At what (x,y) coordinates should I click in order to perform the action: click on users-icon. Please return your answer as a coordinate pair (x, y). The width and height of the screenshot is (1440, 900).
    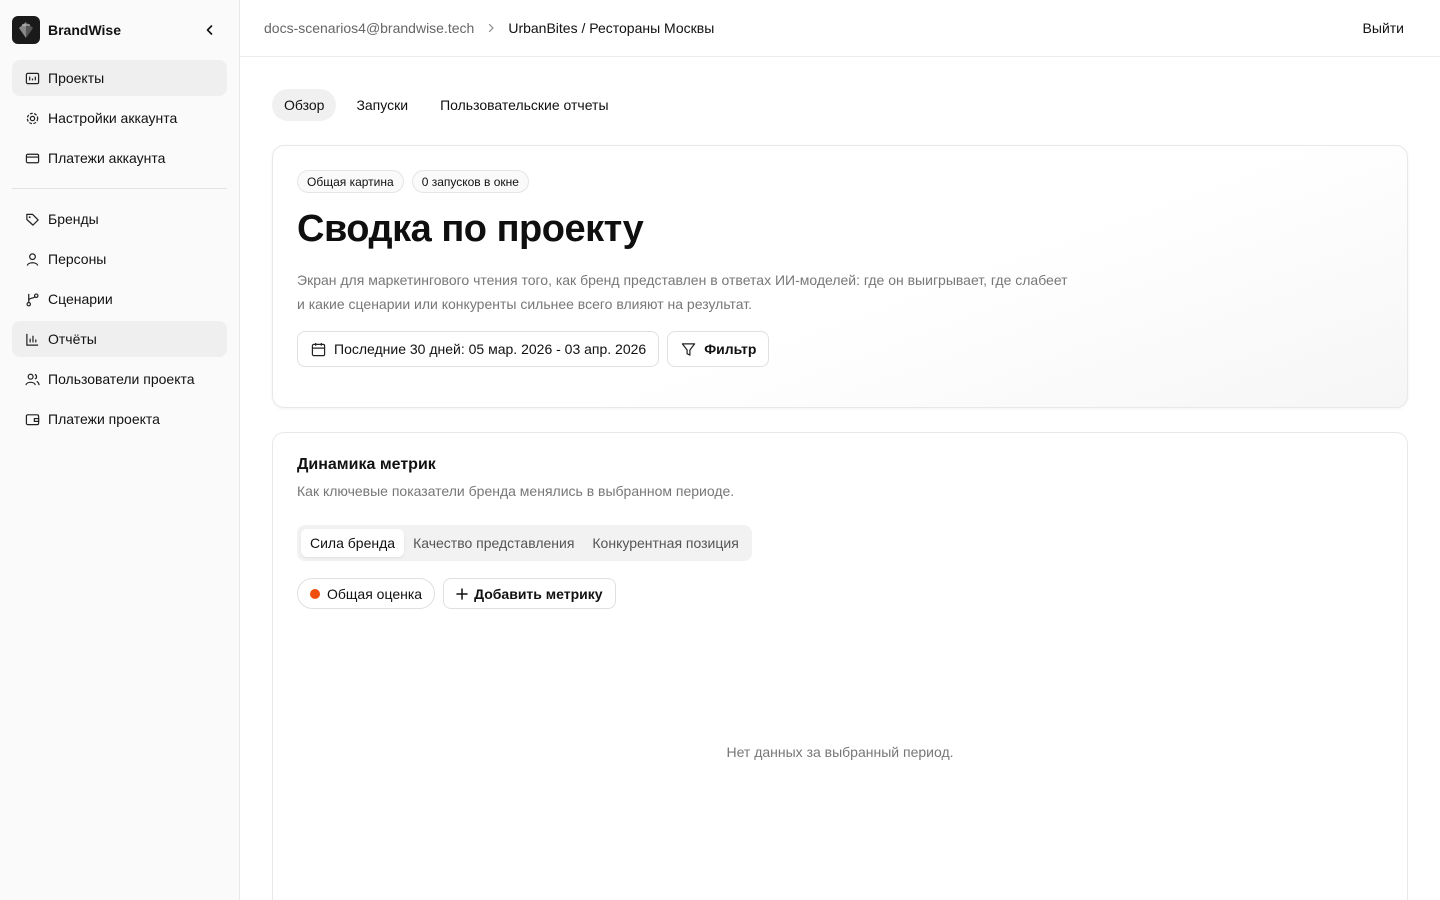
    Looking at the image, I should click on (32, 379).